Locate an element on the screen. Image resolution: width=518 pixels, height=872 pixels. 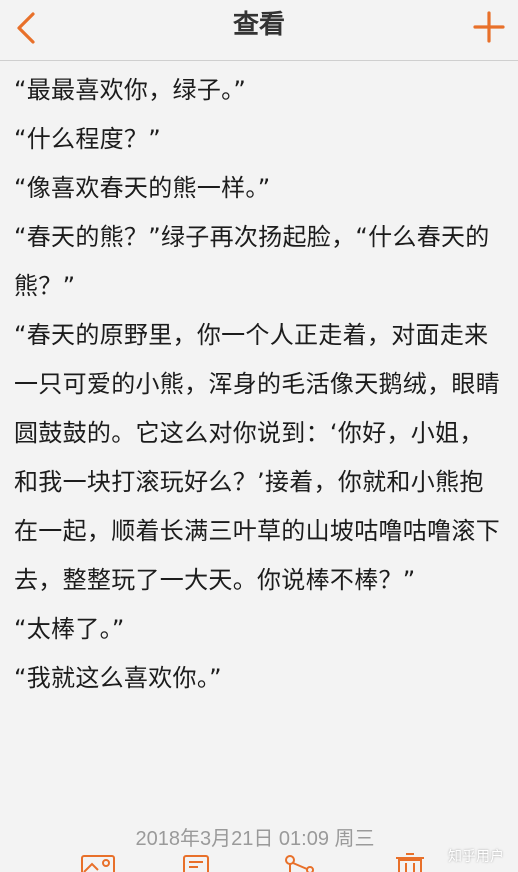
edit-document-icon is located at coordinates (196, 863).